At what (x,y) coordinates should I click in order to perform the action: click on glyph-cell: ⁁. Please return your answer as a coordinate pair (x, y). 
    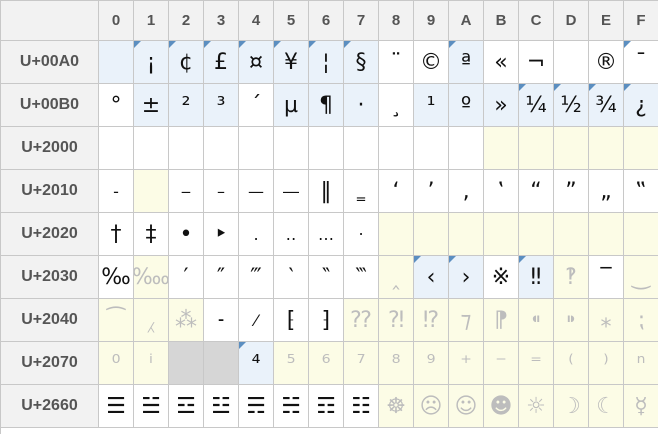
    Looking at the image, I should click on (151, 320).